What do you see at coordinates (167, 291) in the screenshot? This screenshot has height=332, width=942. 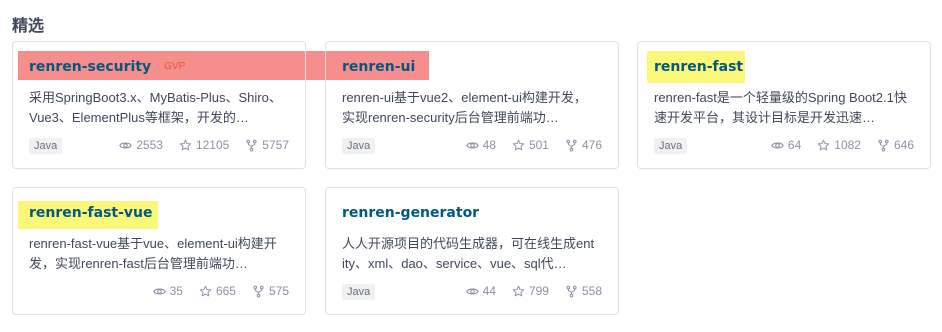 I see `views-stat: 35` at bounding box center [167, 291].